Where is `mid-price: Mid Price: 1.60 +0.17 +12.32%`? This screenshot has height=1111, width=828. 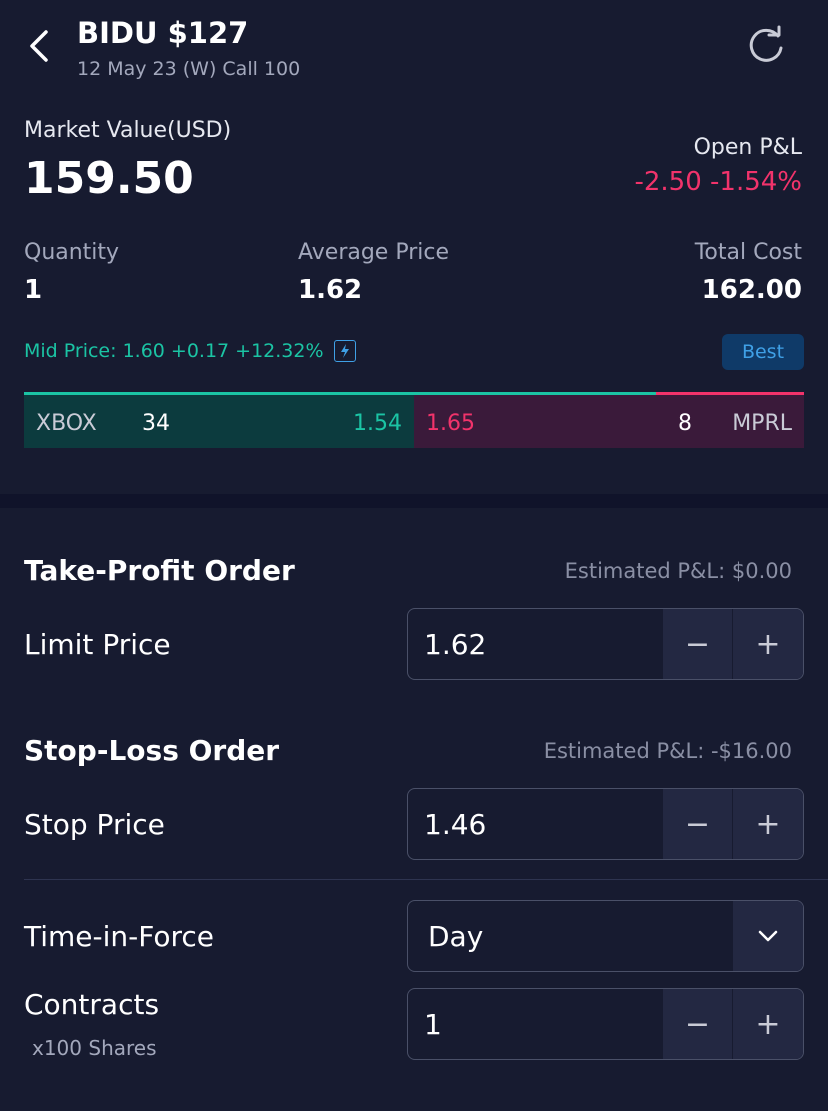
mid-price: Mid Price: 1.60 +0.17 +12.32% is located at coordinates (190, 351).